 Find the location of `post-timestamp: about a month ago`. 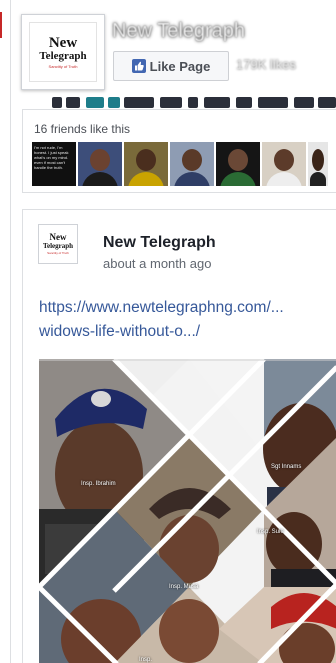

post-timestamp: about a month ago is located at coordinates (157, 263).